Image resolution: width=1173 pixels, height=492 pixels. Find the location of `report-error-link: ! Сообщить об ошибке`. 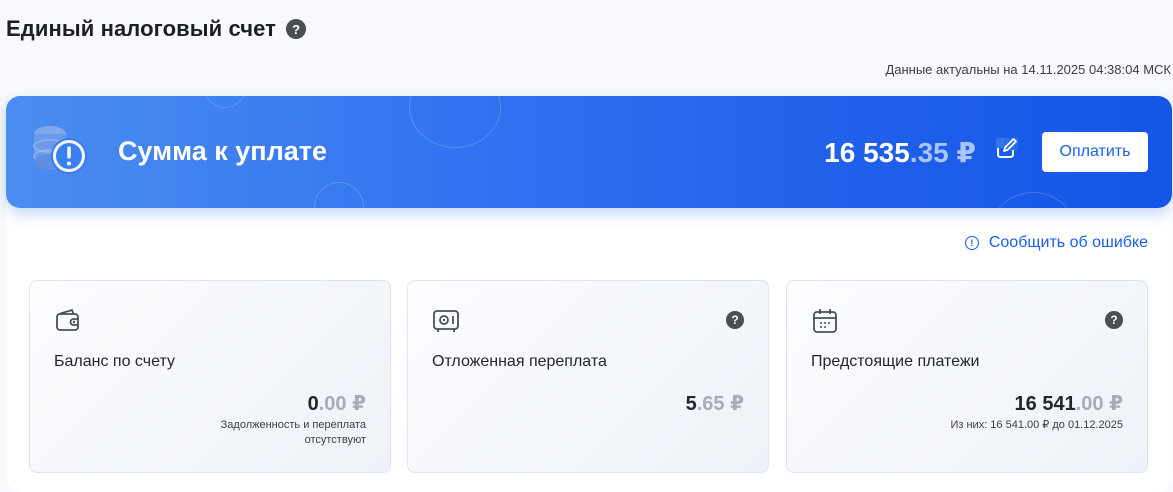

report-error-link: ! Сообщить об ошибке is located at coordinates (1056, 243).